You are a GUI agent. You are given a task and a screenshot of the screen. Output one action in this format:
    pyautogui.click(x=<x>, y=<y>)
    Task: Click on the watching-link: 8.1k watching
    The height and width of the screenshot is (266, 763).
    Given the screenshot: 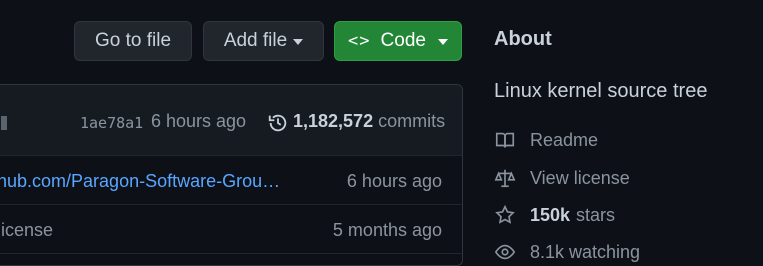 What is the action you would take?
    pyautogui.click(x=567, y=252)
    